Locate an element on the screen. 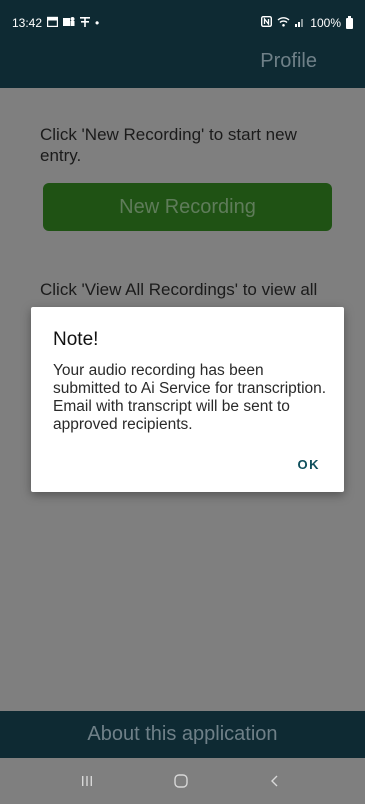 The width and height of the screenshot is (365, 804). tuner-icon is located at coordinates (85, 23).